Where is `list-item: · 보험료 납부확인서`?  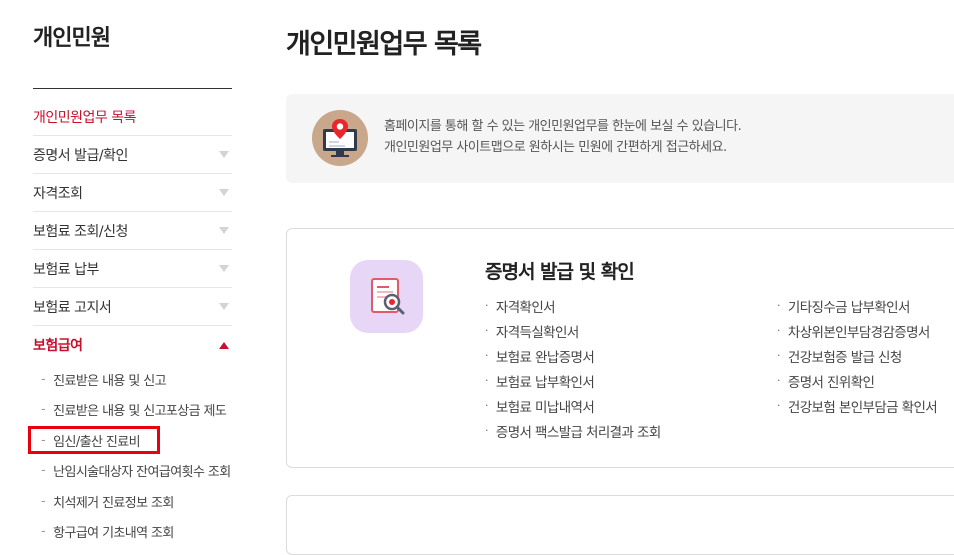
list-item: · 보험료 납부확인서 is located at coordinates (573, 380).